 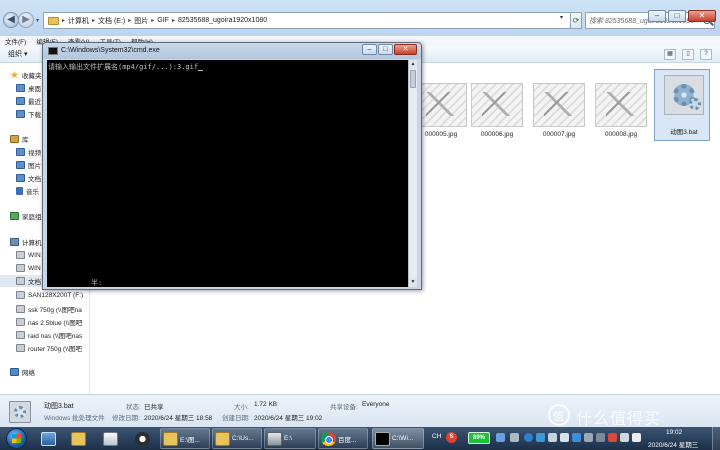 I want to click on breadcrumb-item: 计算机, so click(x=78, y=21).